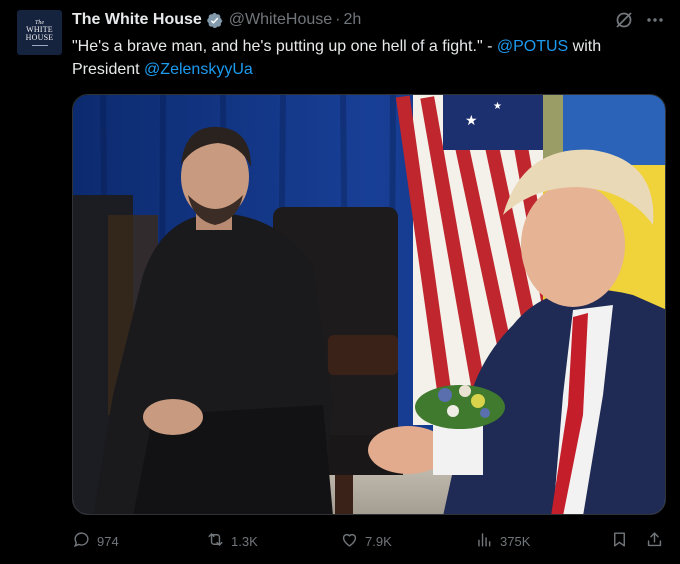 This screenshot has width=680, height=564. Describe the element at coordinates (655, 20) in the screenshot. I see `more-icon` at that location.